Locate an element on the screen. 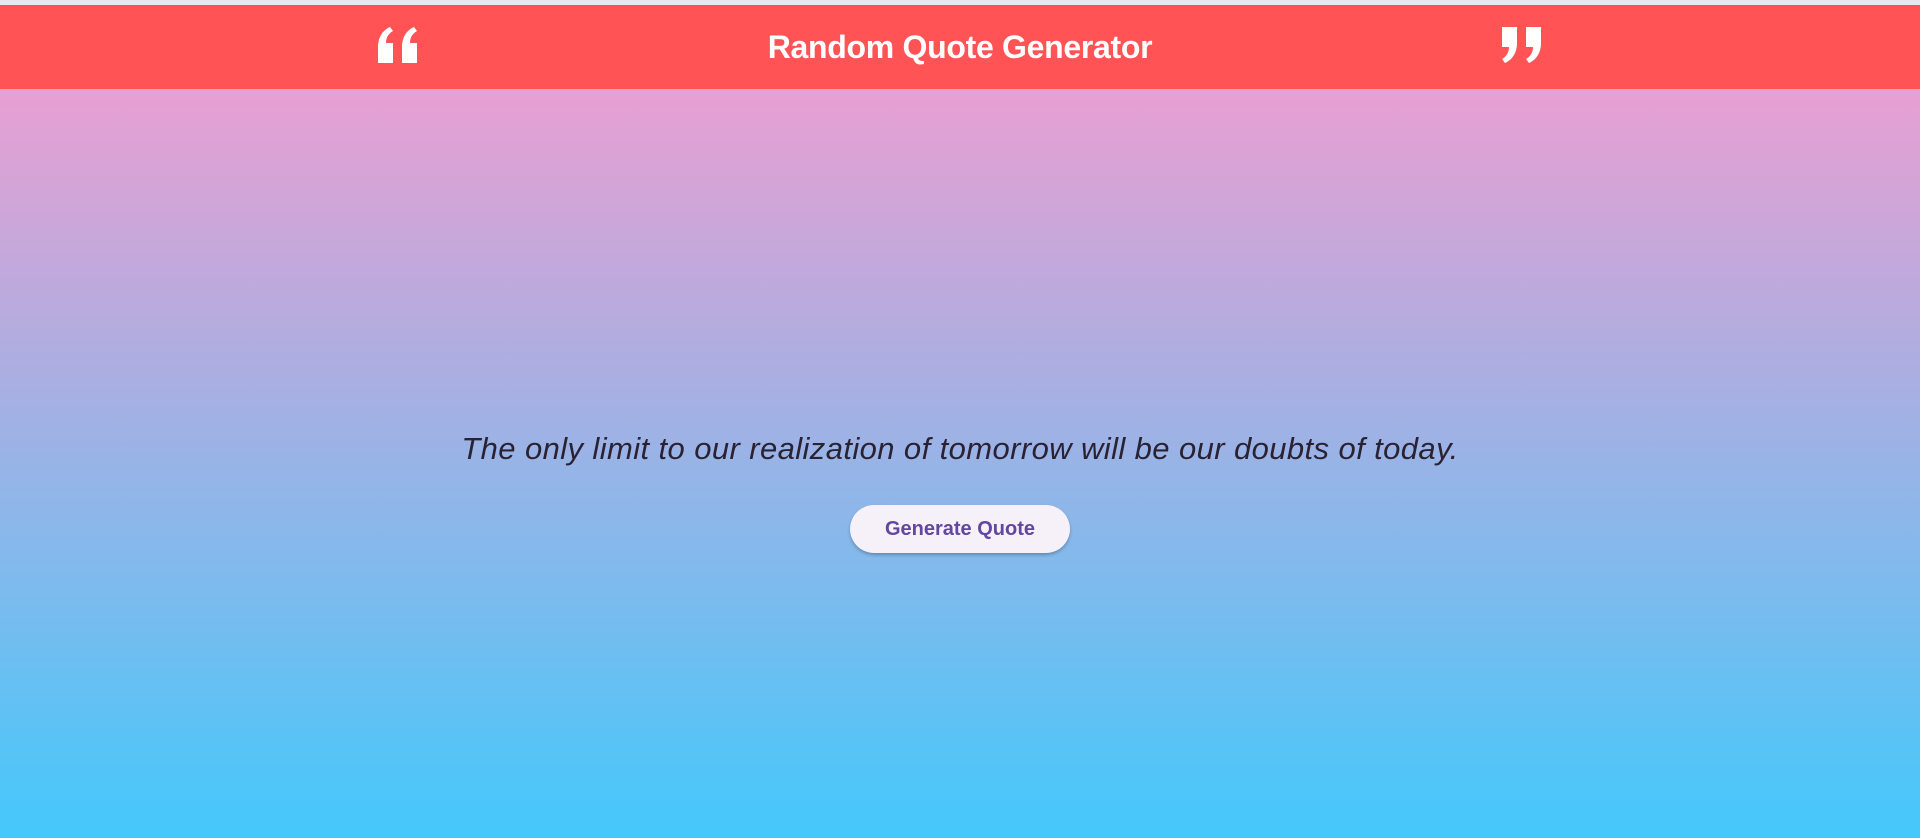  app-bar: Random Quote Generator is located at coordinates (960, 47).